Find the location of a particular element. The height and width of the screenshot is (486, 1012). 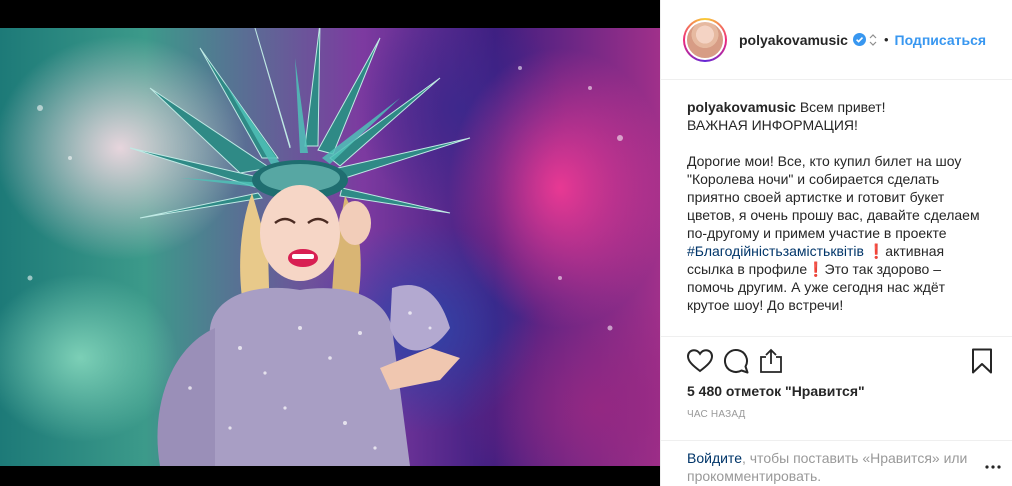

avatar-image is located at coordinates (705, 39).